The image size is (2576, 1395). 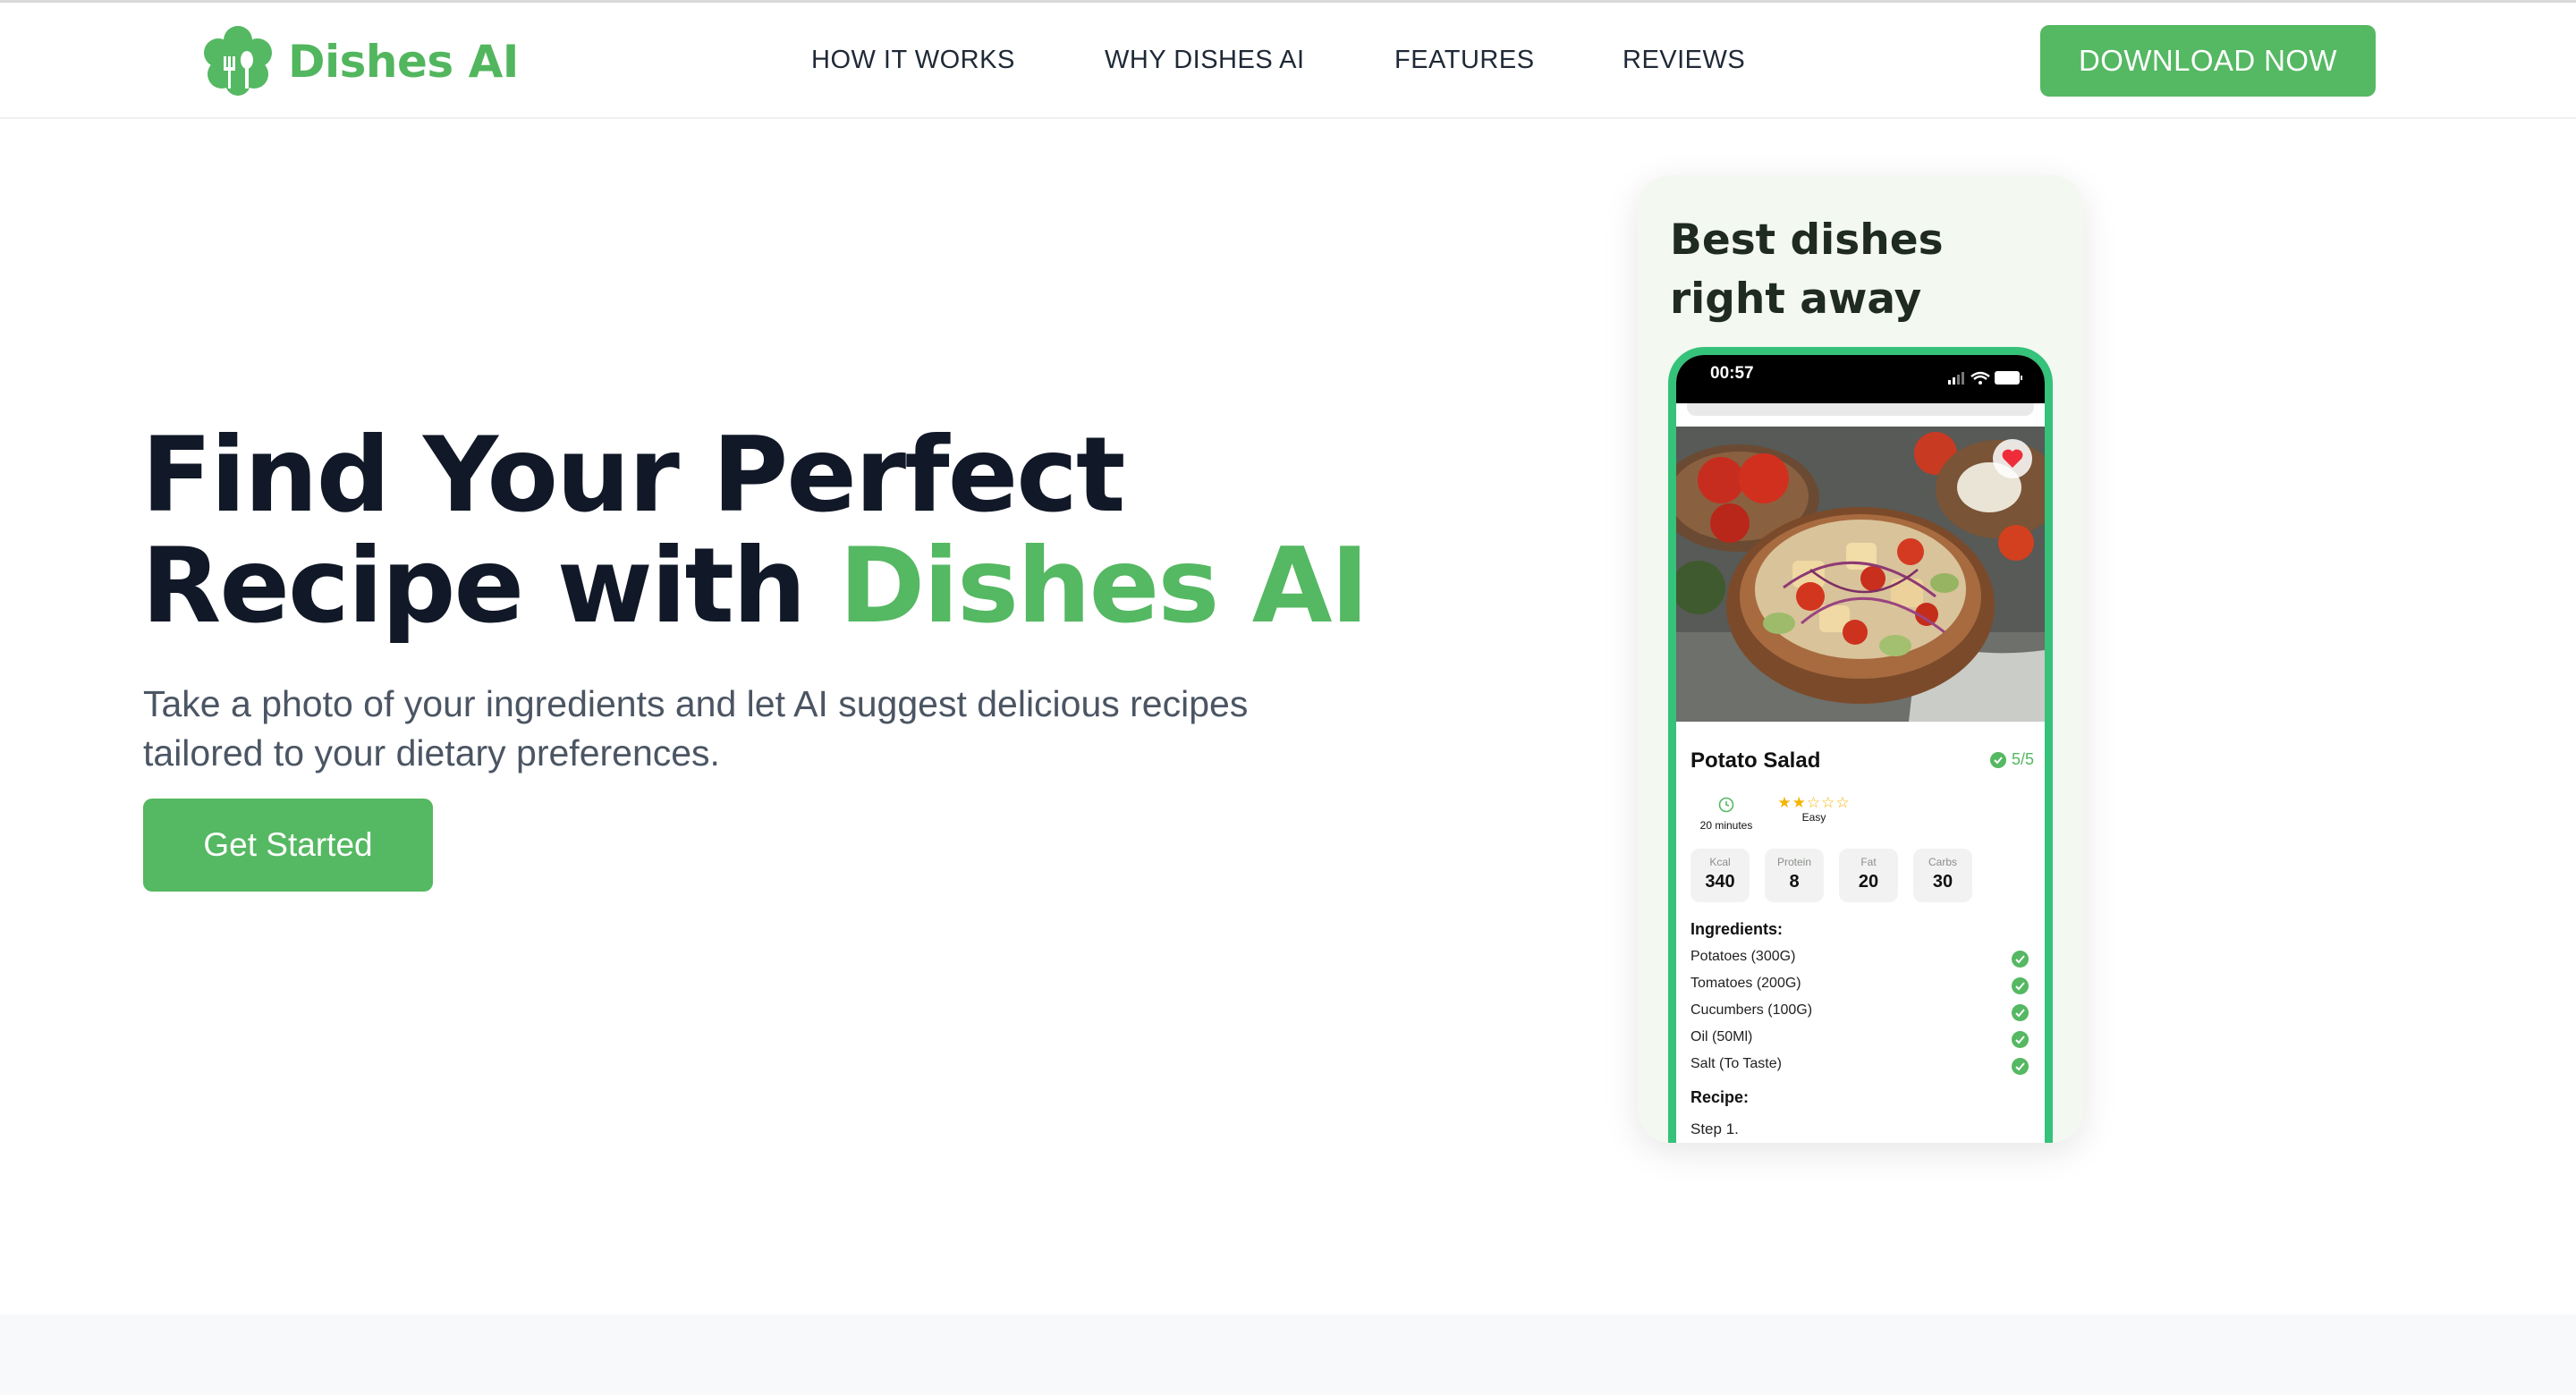 I want to click on ingredient-item: Oil (50Ml), so click(x=1859, y=1040).